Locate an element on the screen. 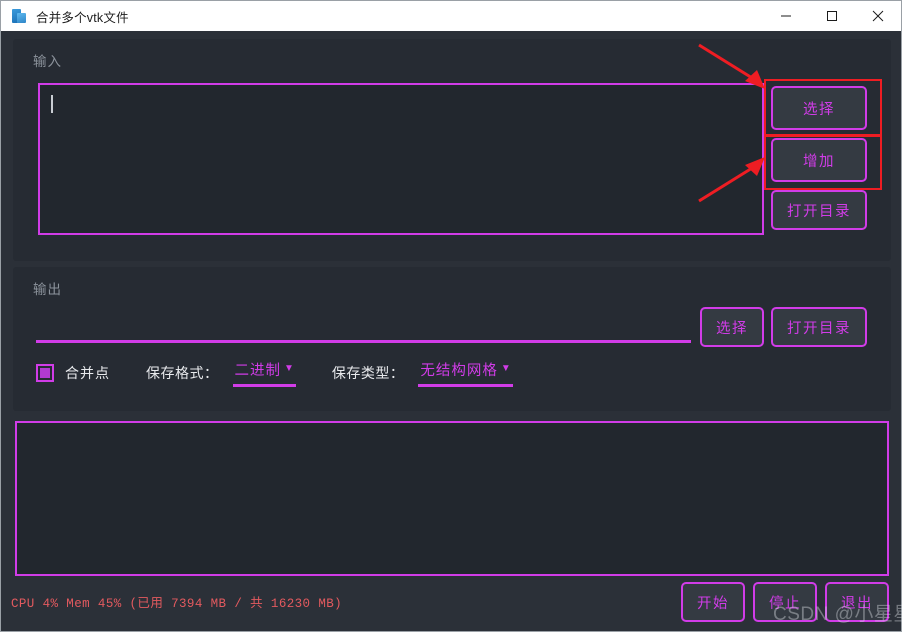 This screenshot has height=632, width=902. maximize-icon is located at coordinates (832, 16).